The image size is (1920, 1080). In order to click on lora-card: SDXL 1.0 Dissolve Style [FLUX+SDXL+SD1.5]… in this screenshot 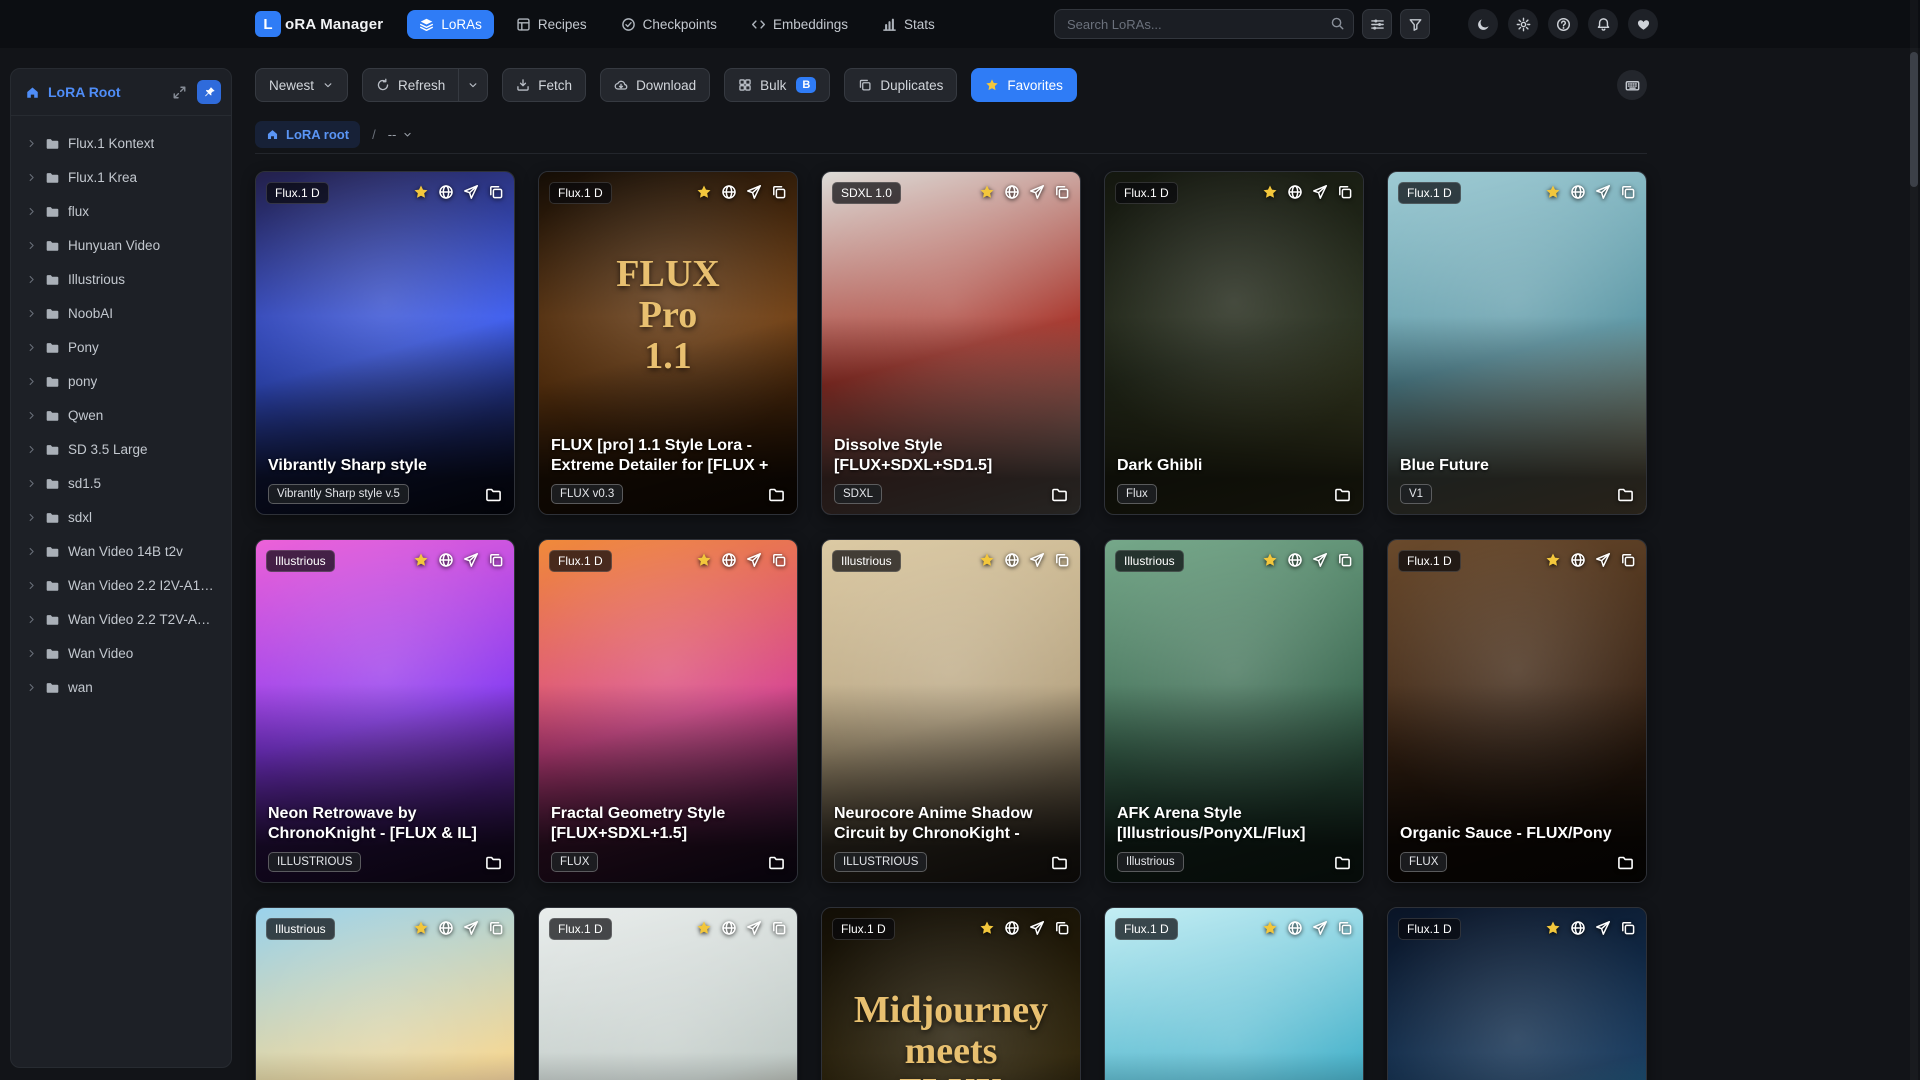, I will do `click(951, 343)`.